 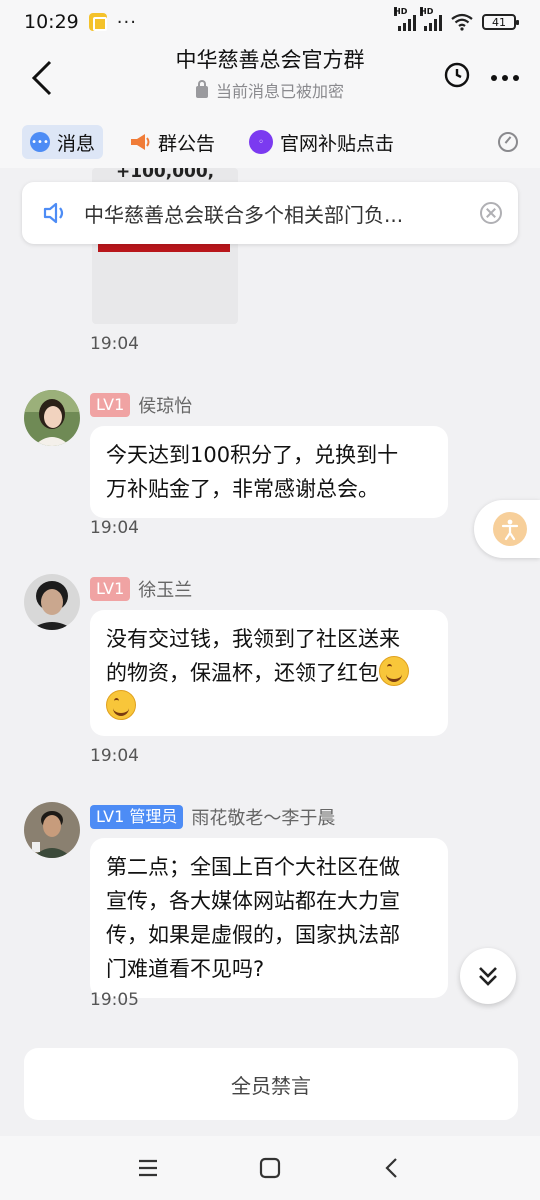 I want to click on sender-name: 雨花敬老～李于晨, so click(x=263, y=817).